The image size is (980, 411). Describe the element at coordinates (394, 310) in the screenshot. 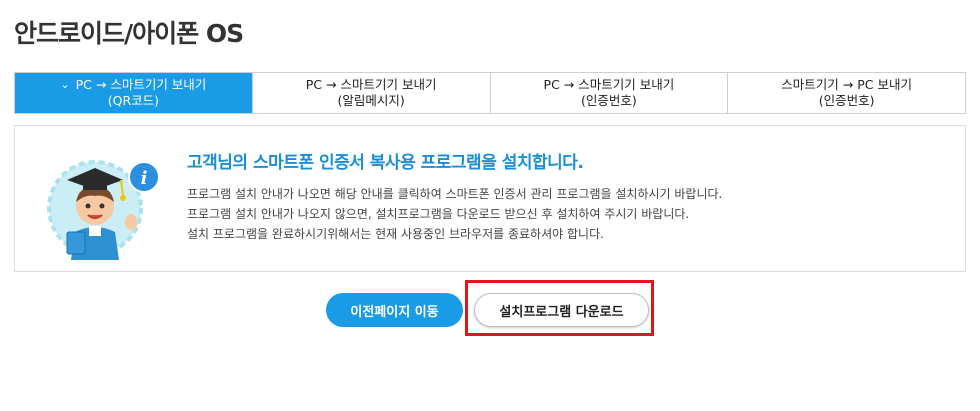

I see `previous-page-button: 이전페이지 이동` at that location.